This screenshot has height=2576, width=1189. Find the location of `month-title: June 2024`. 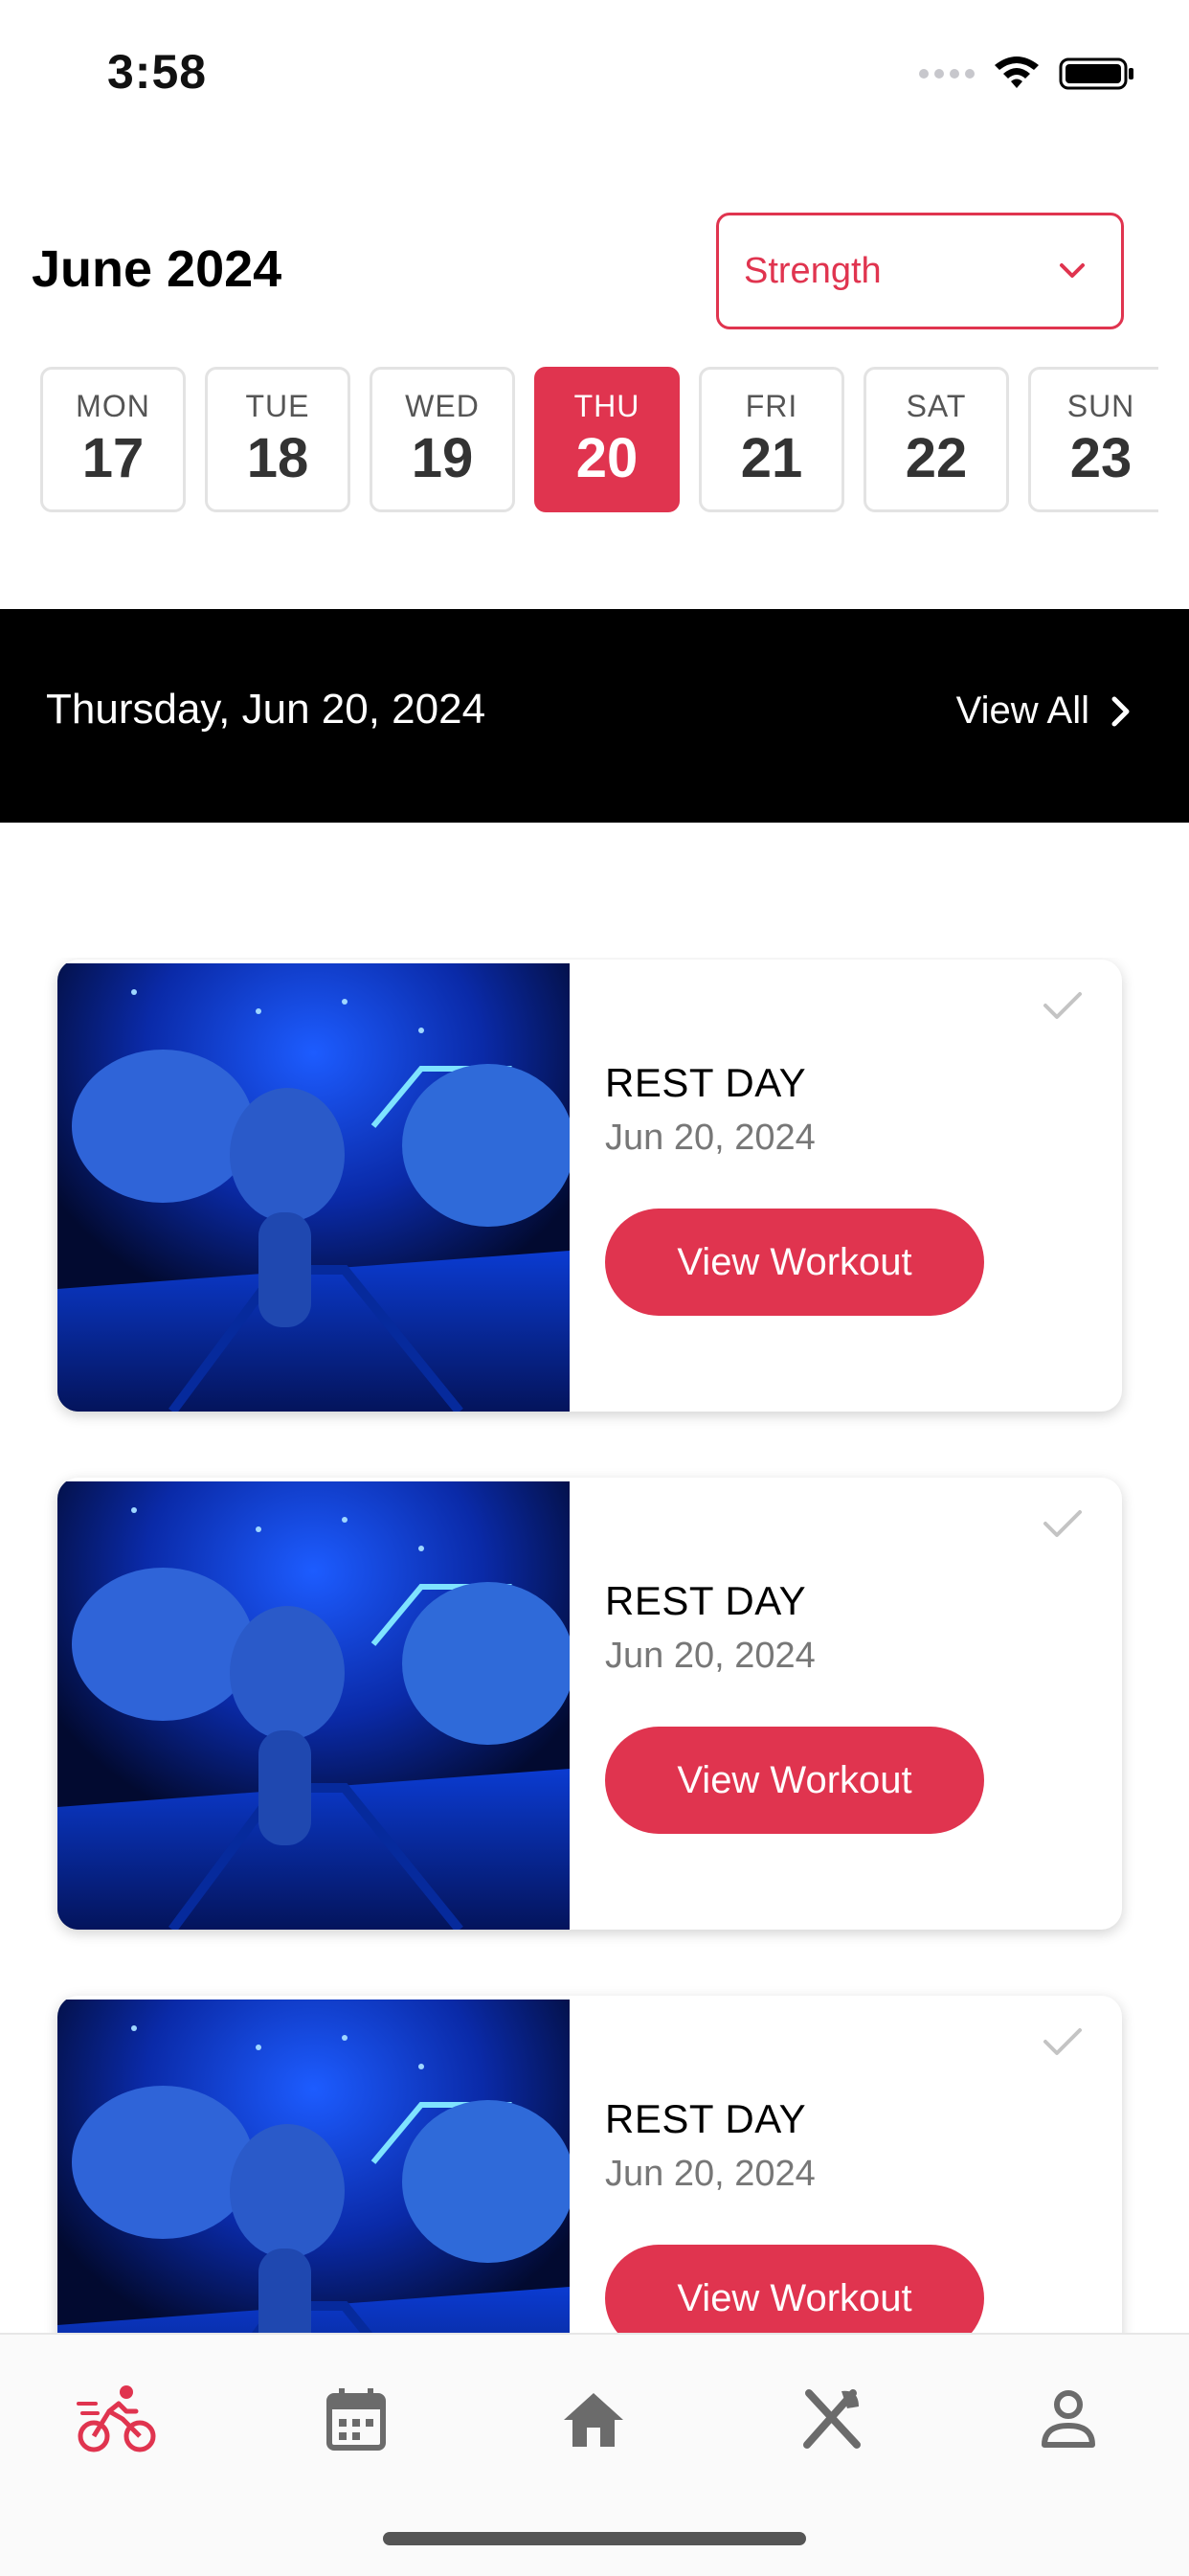

month-title: June 2024 is located at coordinates (157, 269).